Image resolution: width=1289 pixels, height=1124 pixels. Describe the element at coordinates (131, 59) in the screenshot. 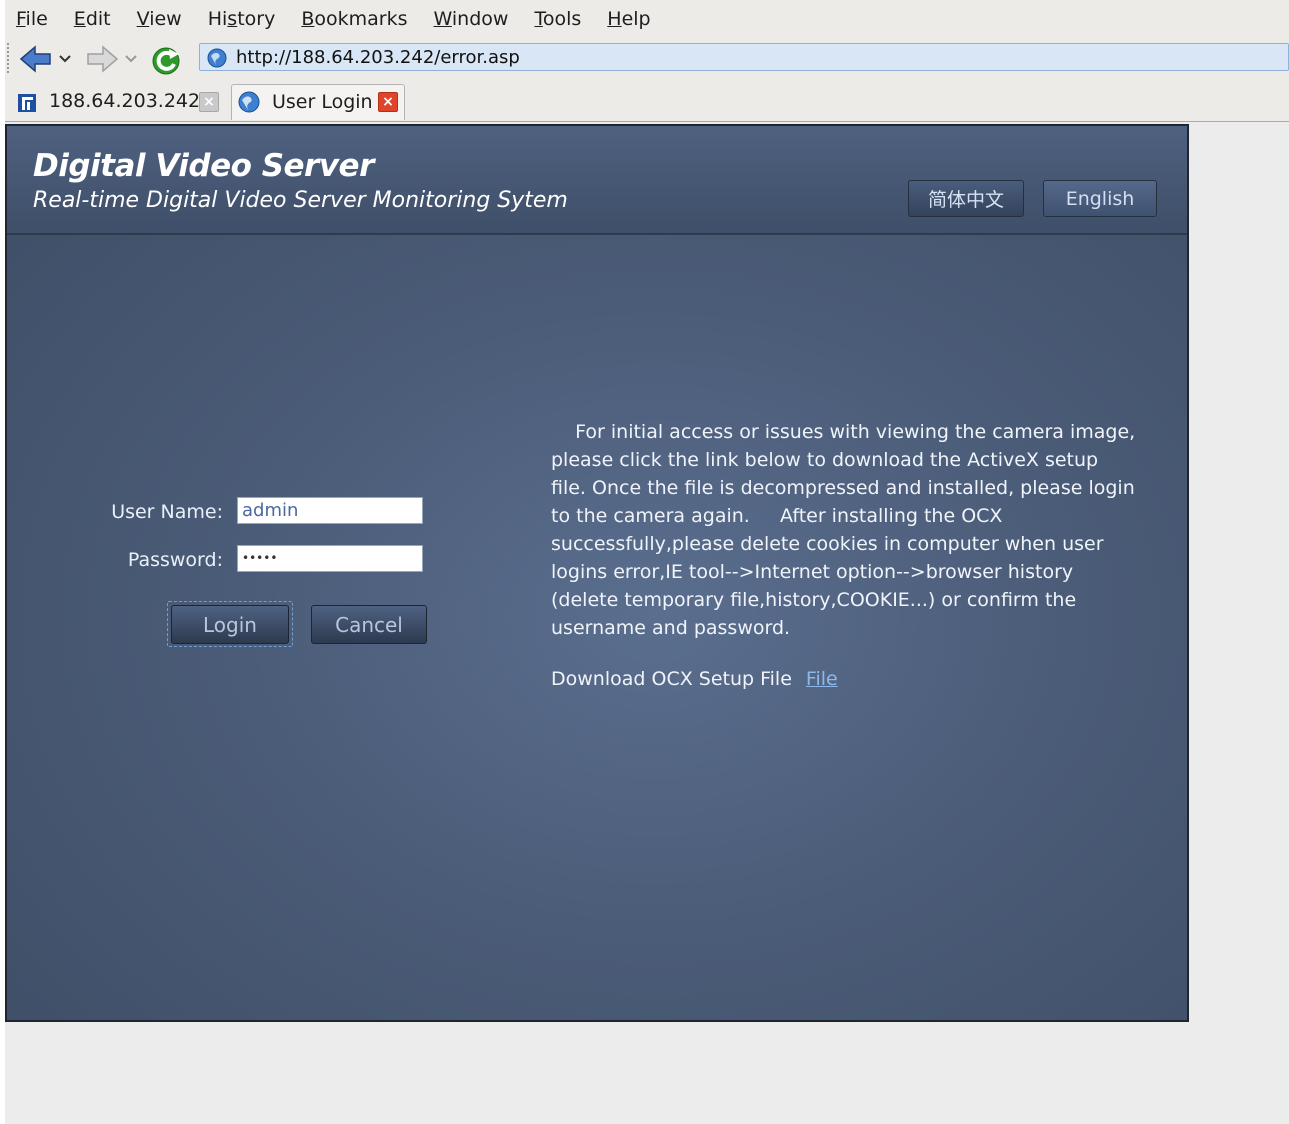

I see `forward-dropdown-chevron-icon` at that location.